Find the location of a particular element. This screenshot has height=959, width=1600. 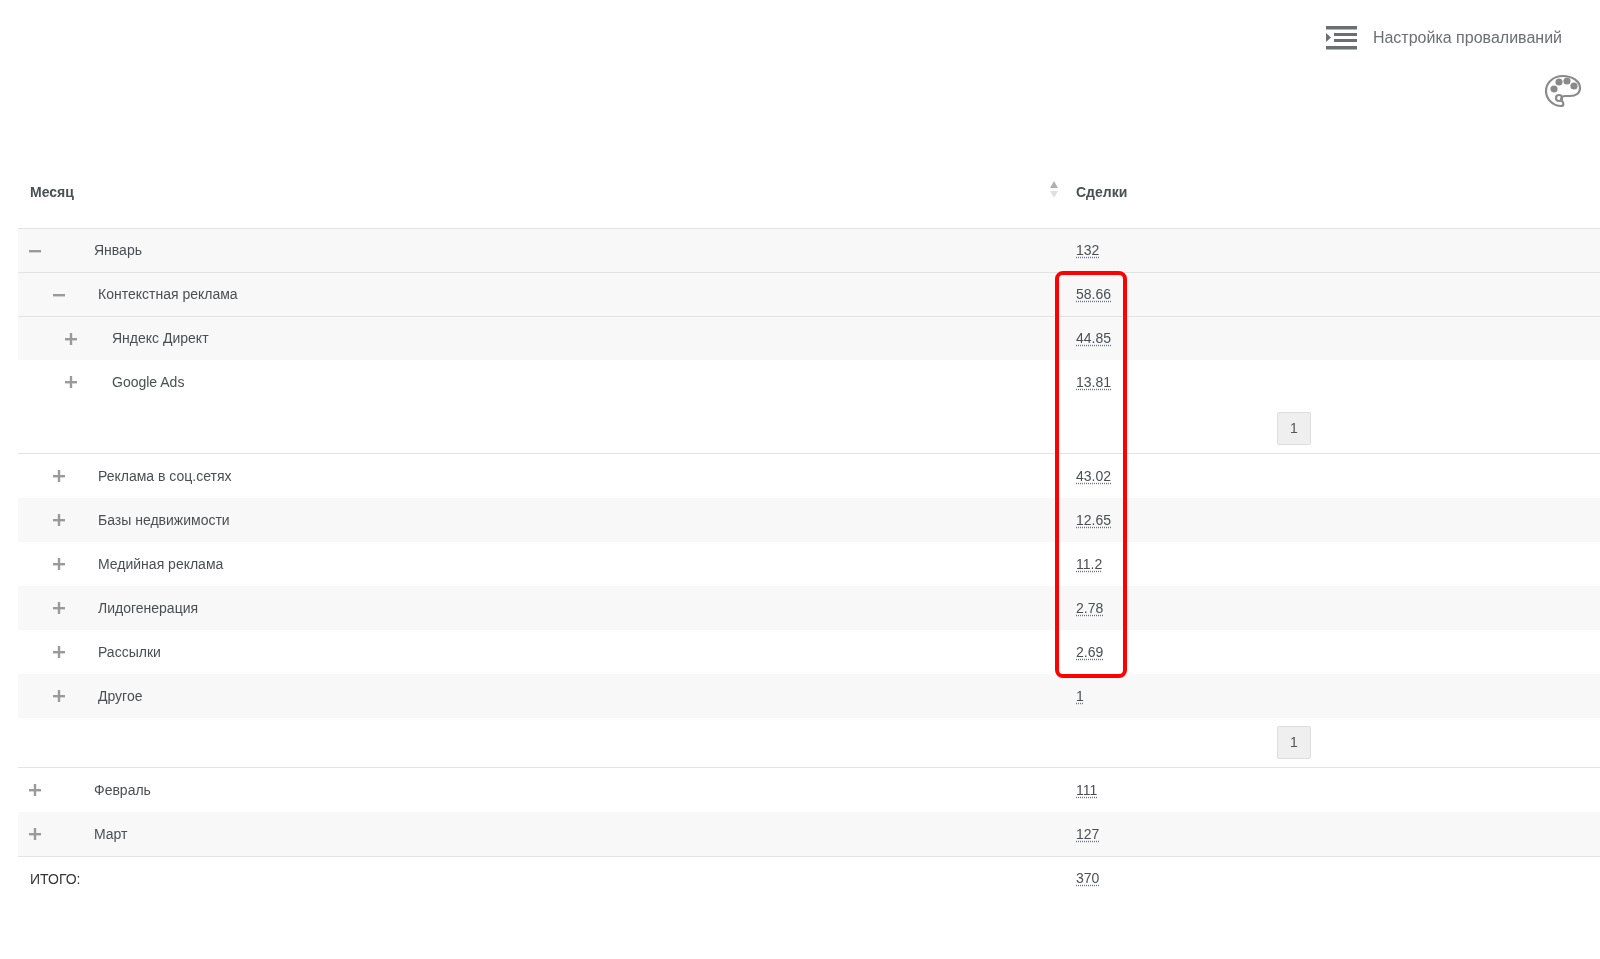

sort-icon is located at coordinates (1054, 190).